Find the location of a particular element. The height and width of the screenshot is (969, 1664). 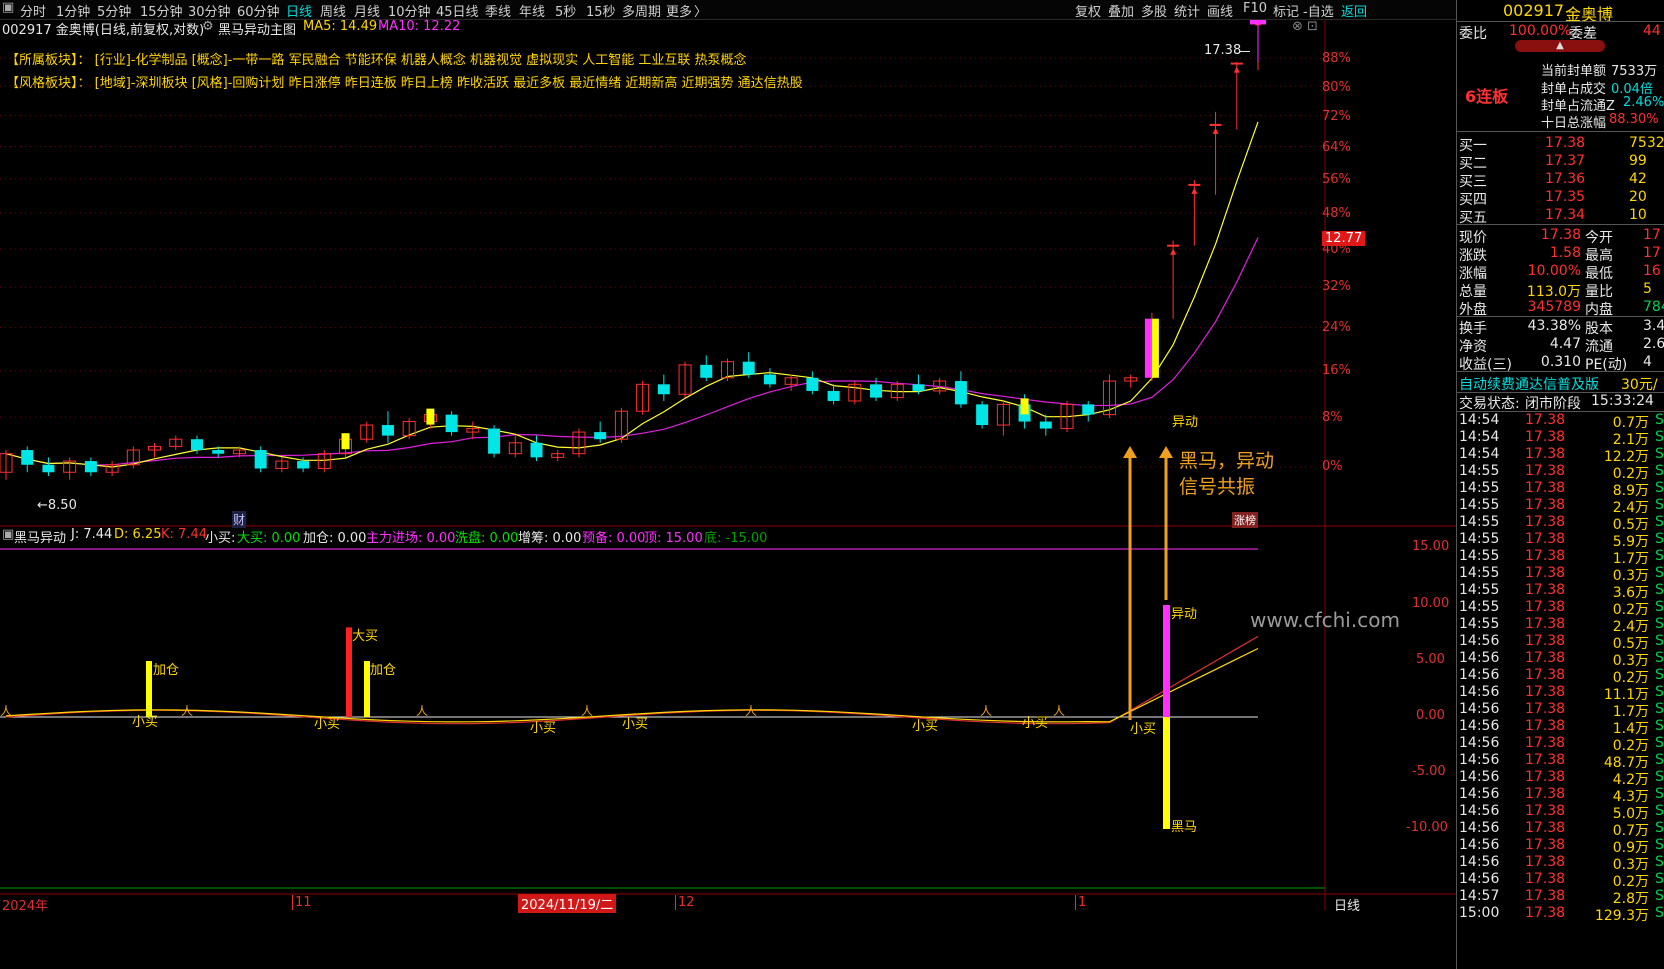

btn-f10: F10 is located at coordinates (1255, 8).